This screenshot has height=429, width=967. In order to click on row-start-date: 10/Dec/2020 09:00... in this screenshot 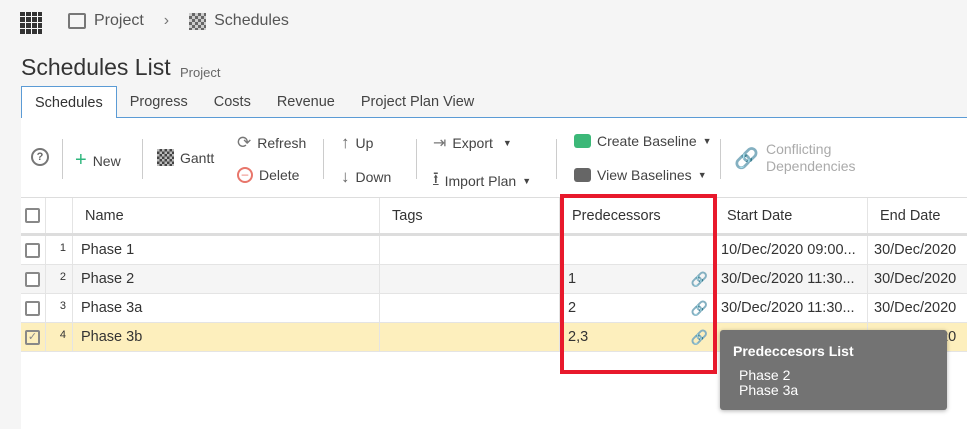, I will do `click(791, 250)`.